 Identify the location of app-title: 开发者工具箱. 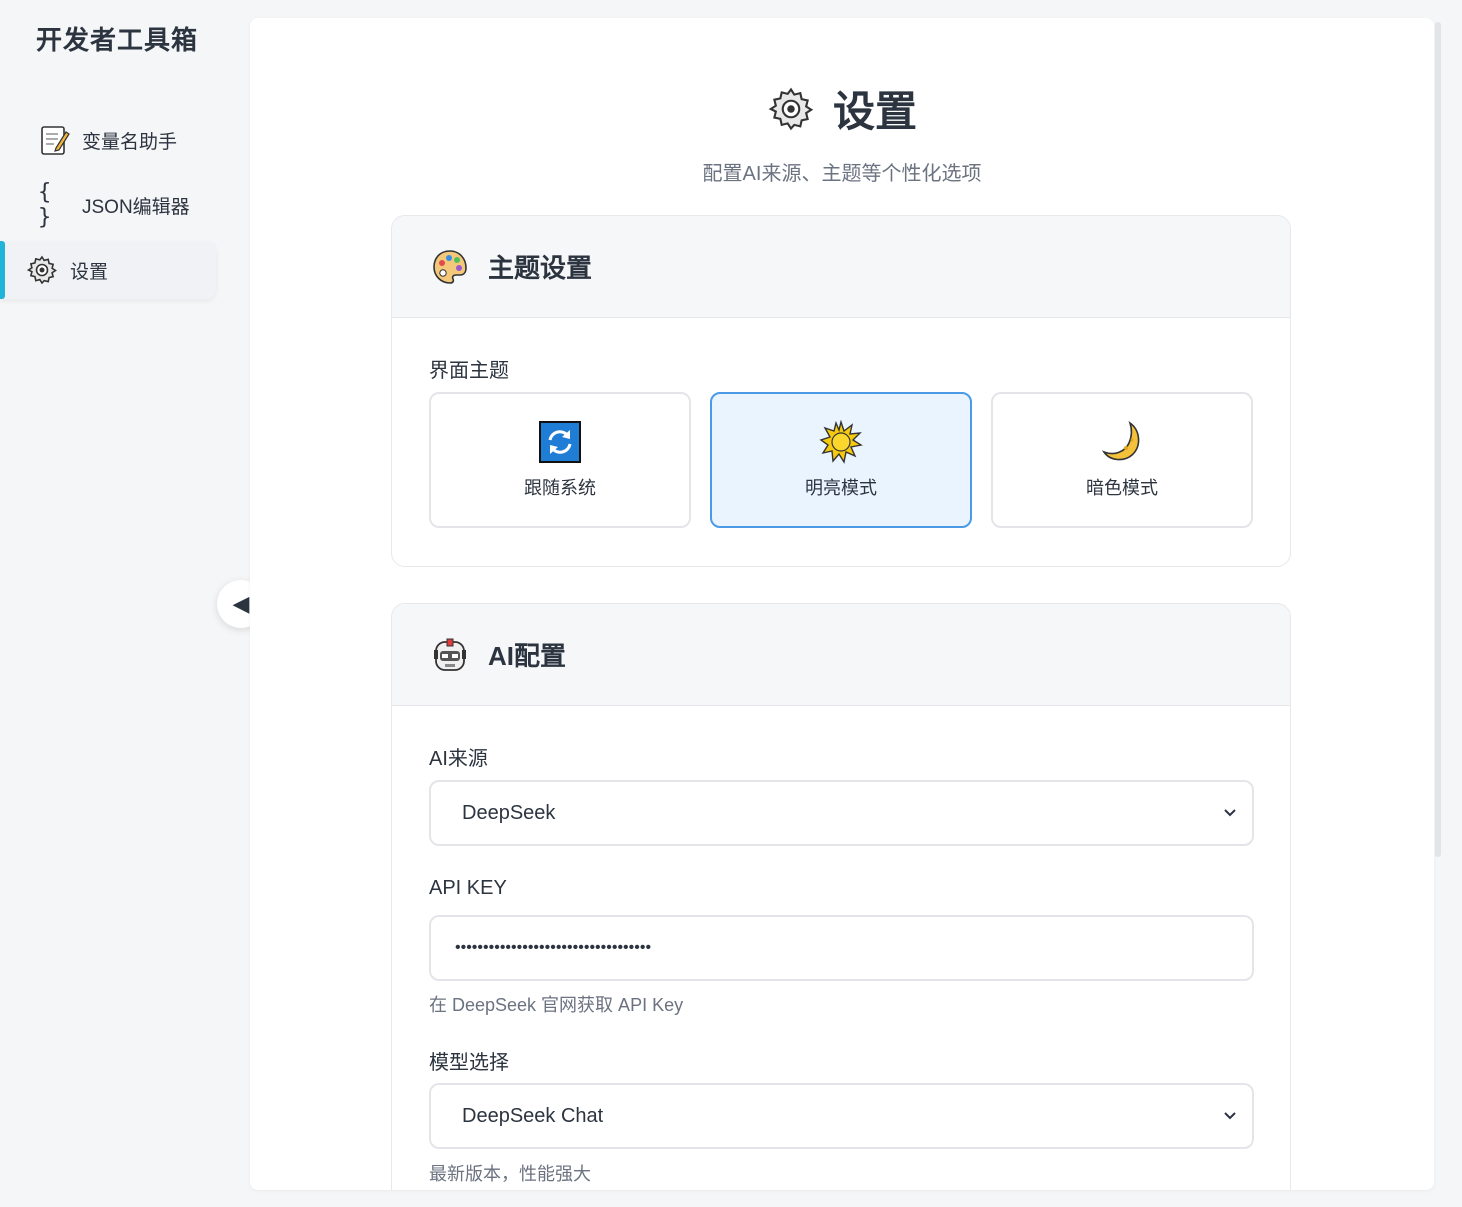
(117, 40).